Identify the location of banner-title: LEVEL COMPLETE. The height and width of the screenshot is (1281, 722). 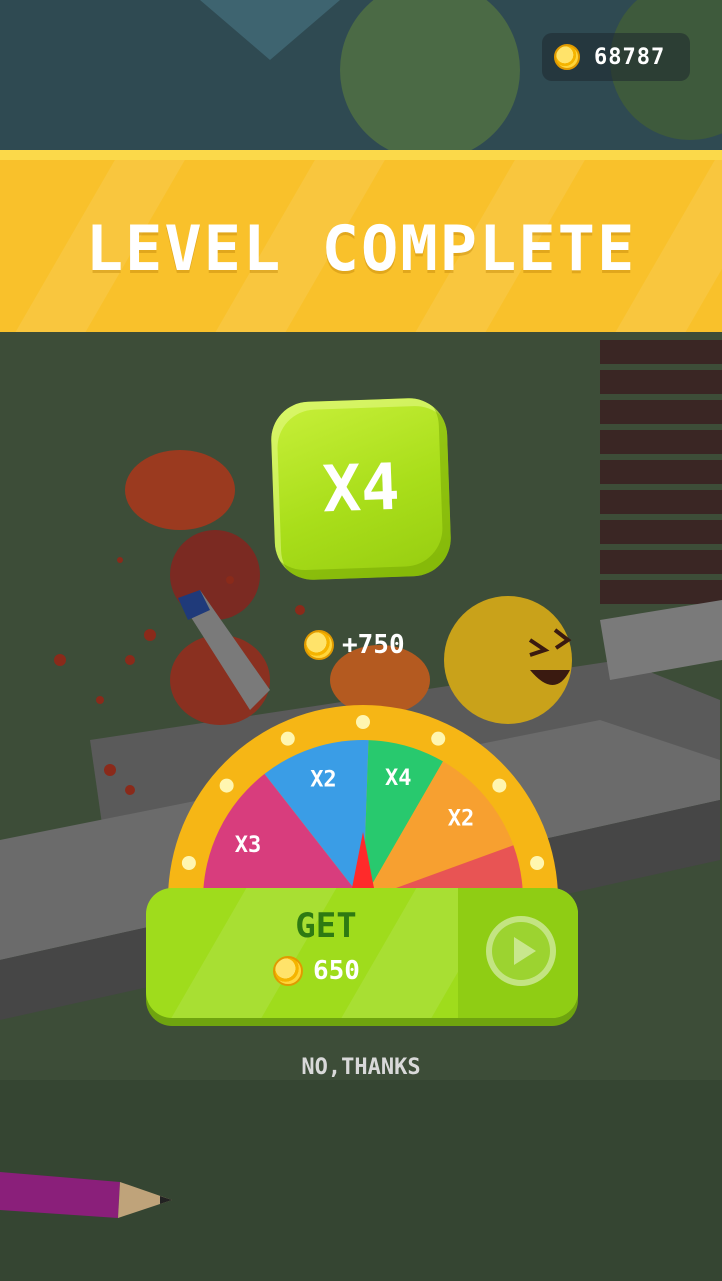
(361, 248).